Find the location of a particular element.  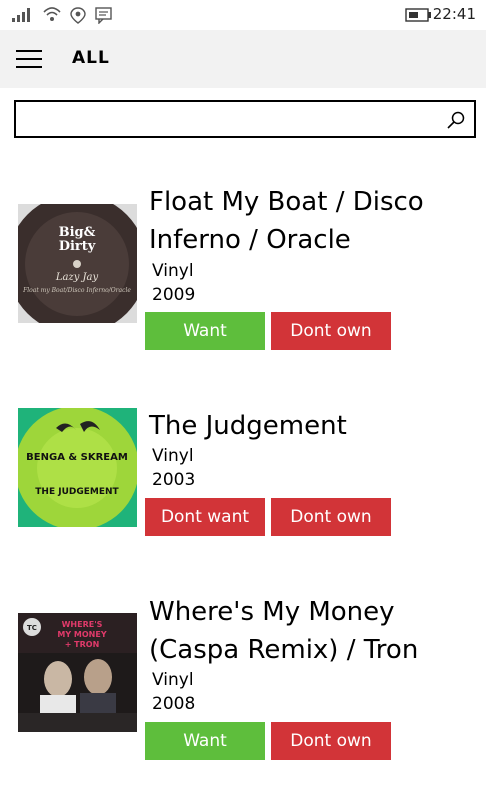

page-title: ALL is located at coordinates (91, 58).